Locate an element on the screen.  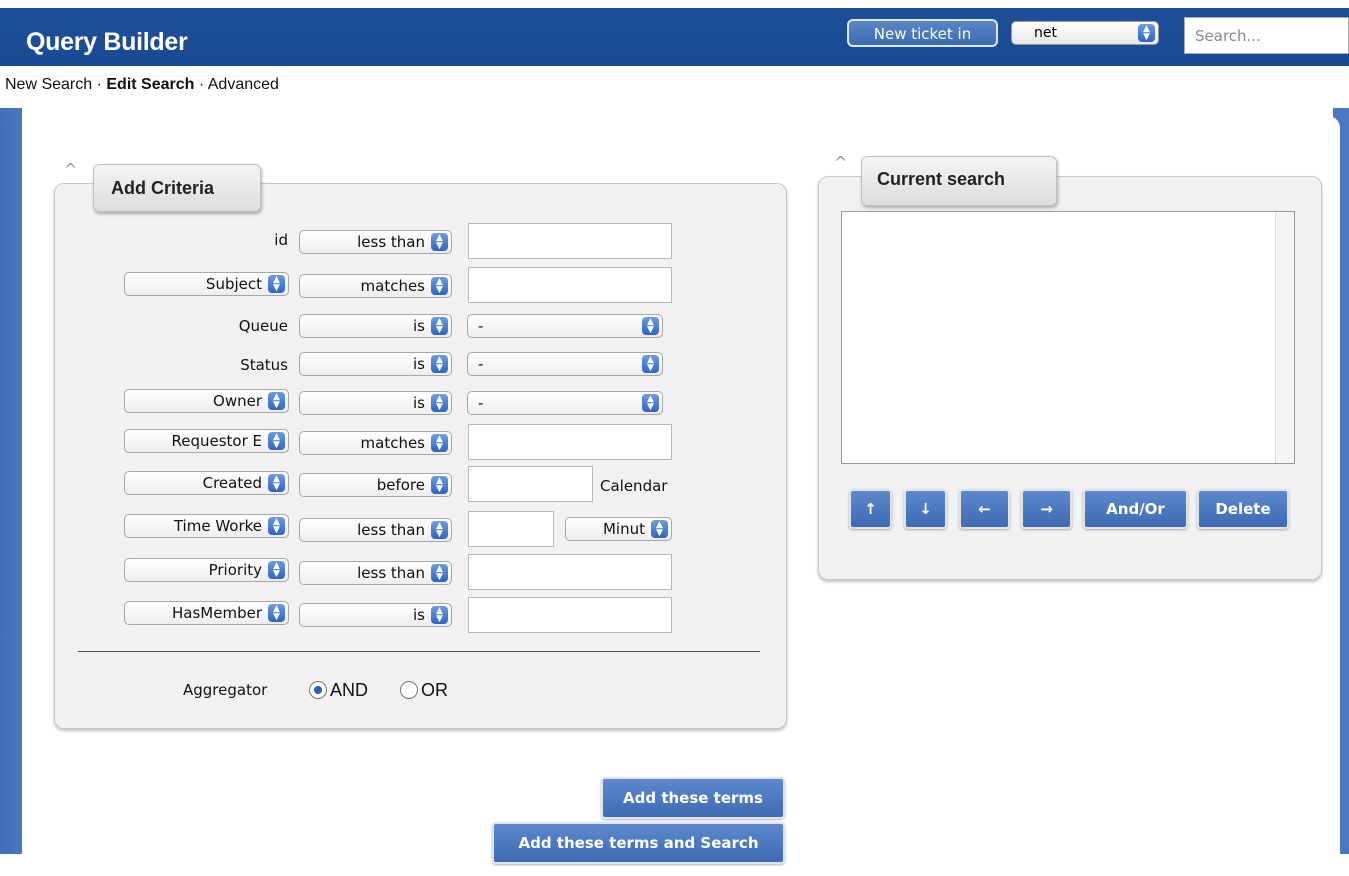
aggregator-and-radio is located at coordinates (318, 690).